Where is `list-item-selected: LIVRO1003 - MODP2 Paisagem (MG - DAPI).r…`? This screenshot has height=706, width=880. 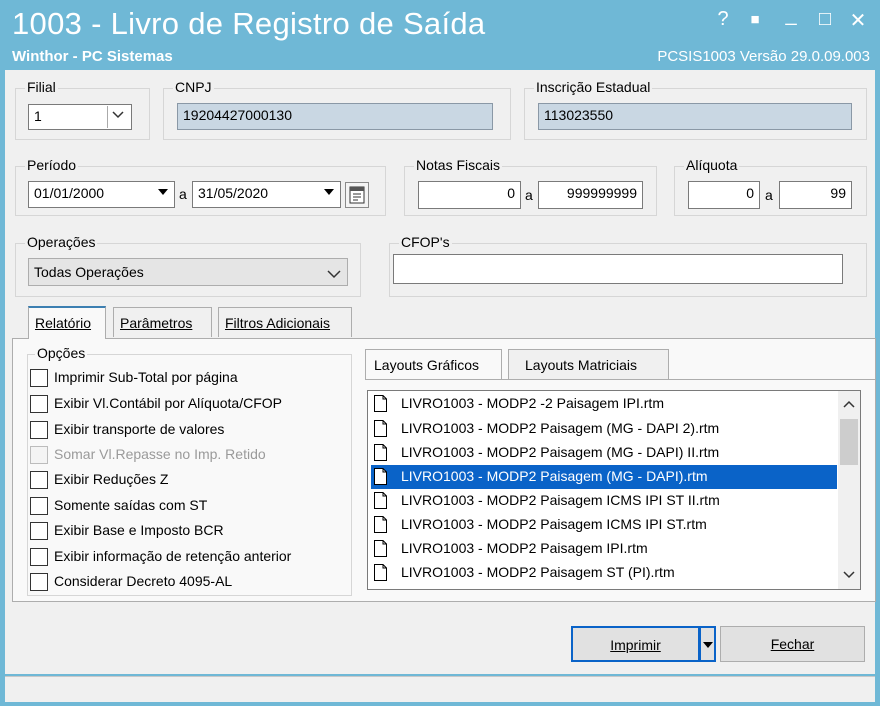
list-item-selected: LIVRO1003 - MODP2 Paisagem (MG - DAPI).r… is located at coordinates (604, 477).